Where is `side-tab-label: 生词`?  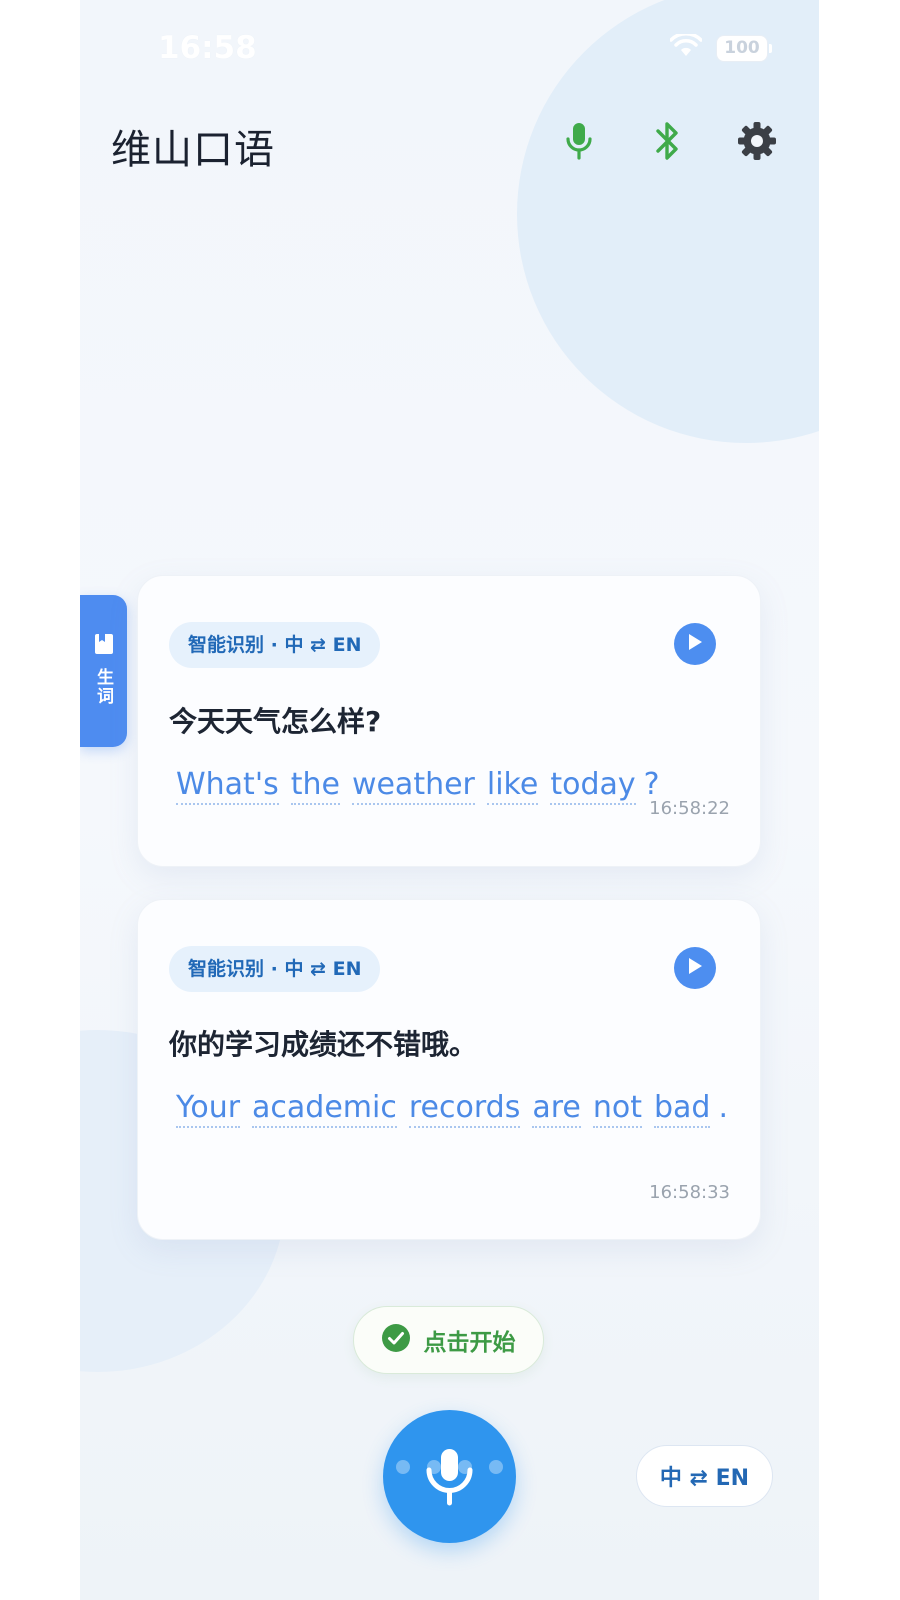 side-tab-label: 生词 is located at coordinates (103, 687).